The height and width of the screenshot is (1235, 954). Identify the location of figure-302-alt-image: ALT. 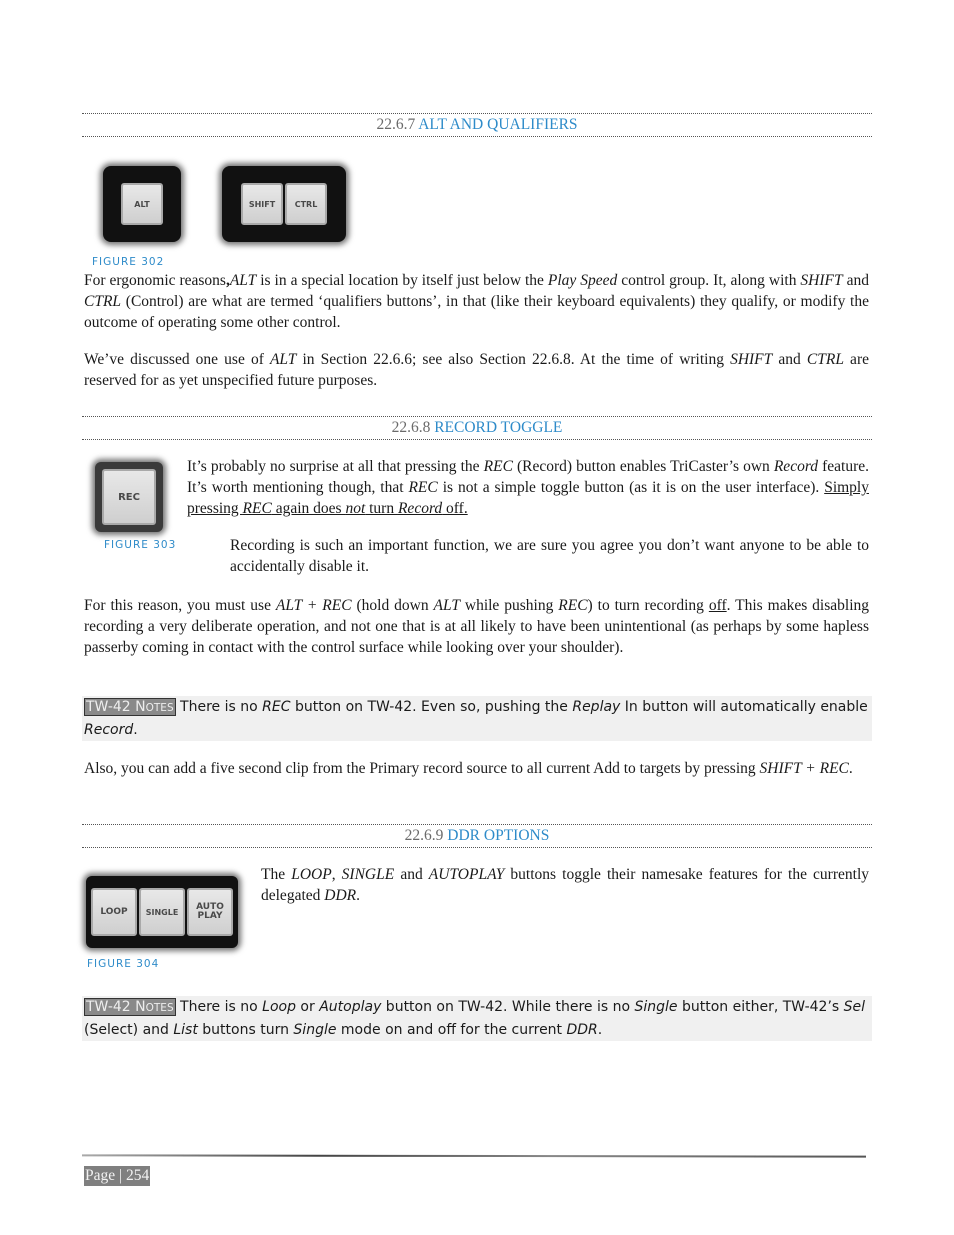
(142, 204).